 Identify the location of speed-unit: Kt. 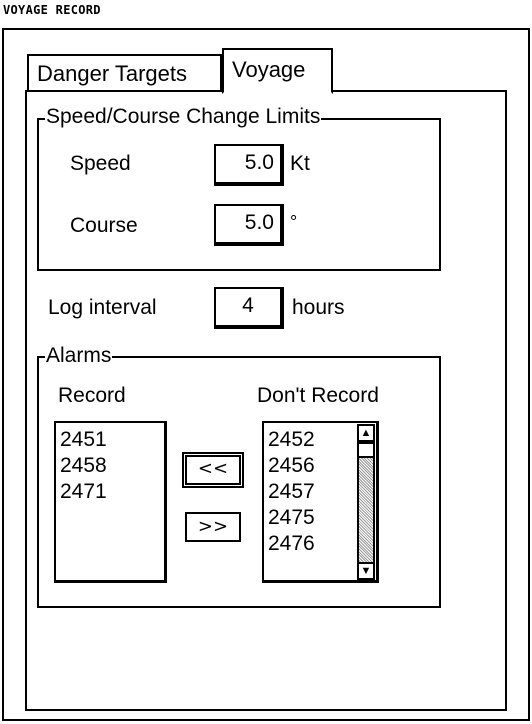
(300, 163).